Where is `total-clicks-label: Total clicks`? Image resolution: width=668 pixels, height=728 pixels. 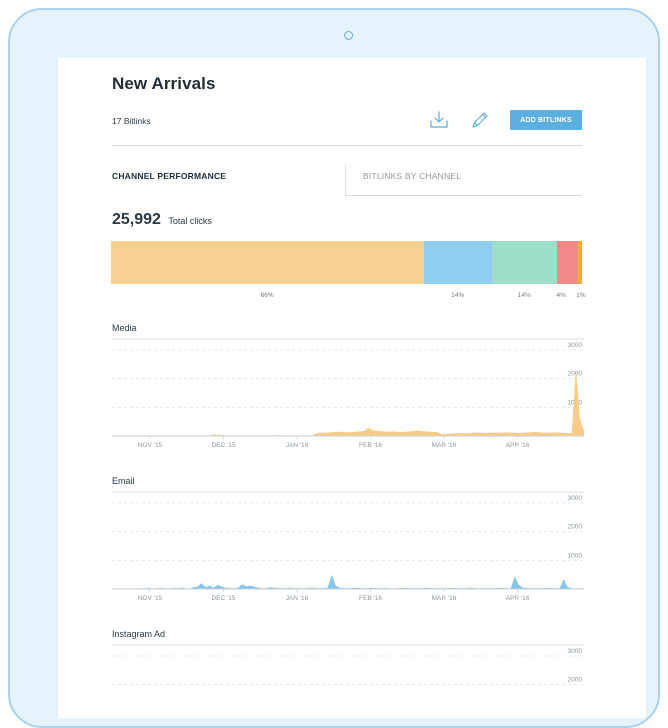
total-clicks-label: Total clicks is located at coordinates (190, 221).